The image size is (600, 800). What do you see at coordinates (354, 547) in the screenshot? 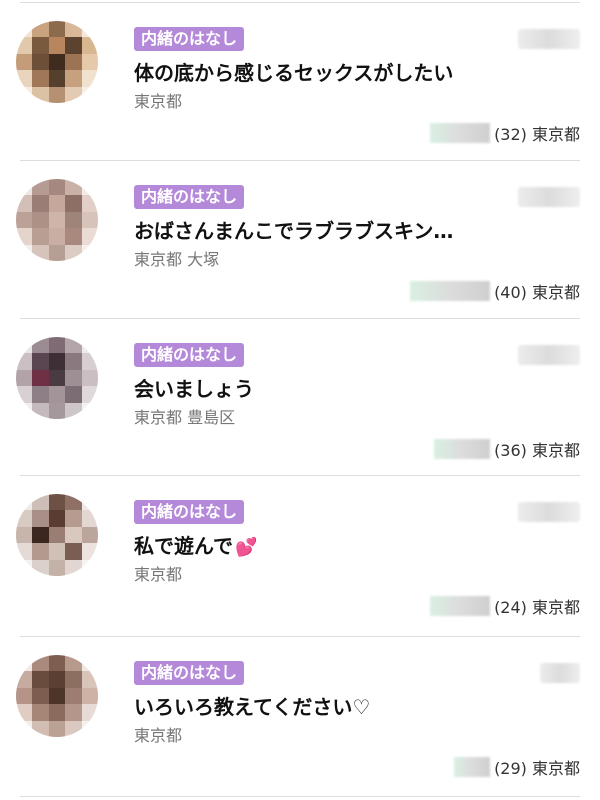
I see `post-title: 私で遊んで 💕` at bounding box center [354, 547].